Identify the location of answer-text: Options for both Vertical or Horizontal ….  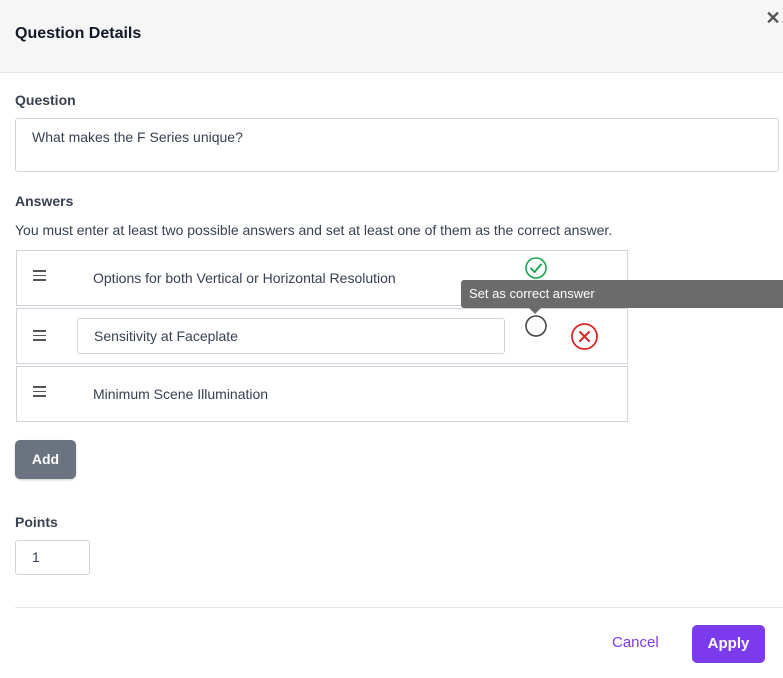
(244, 278).